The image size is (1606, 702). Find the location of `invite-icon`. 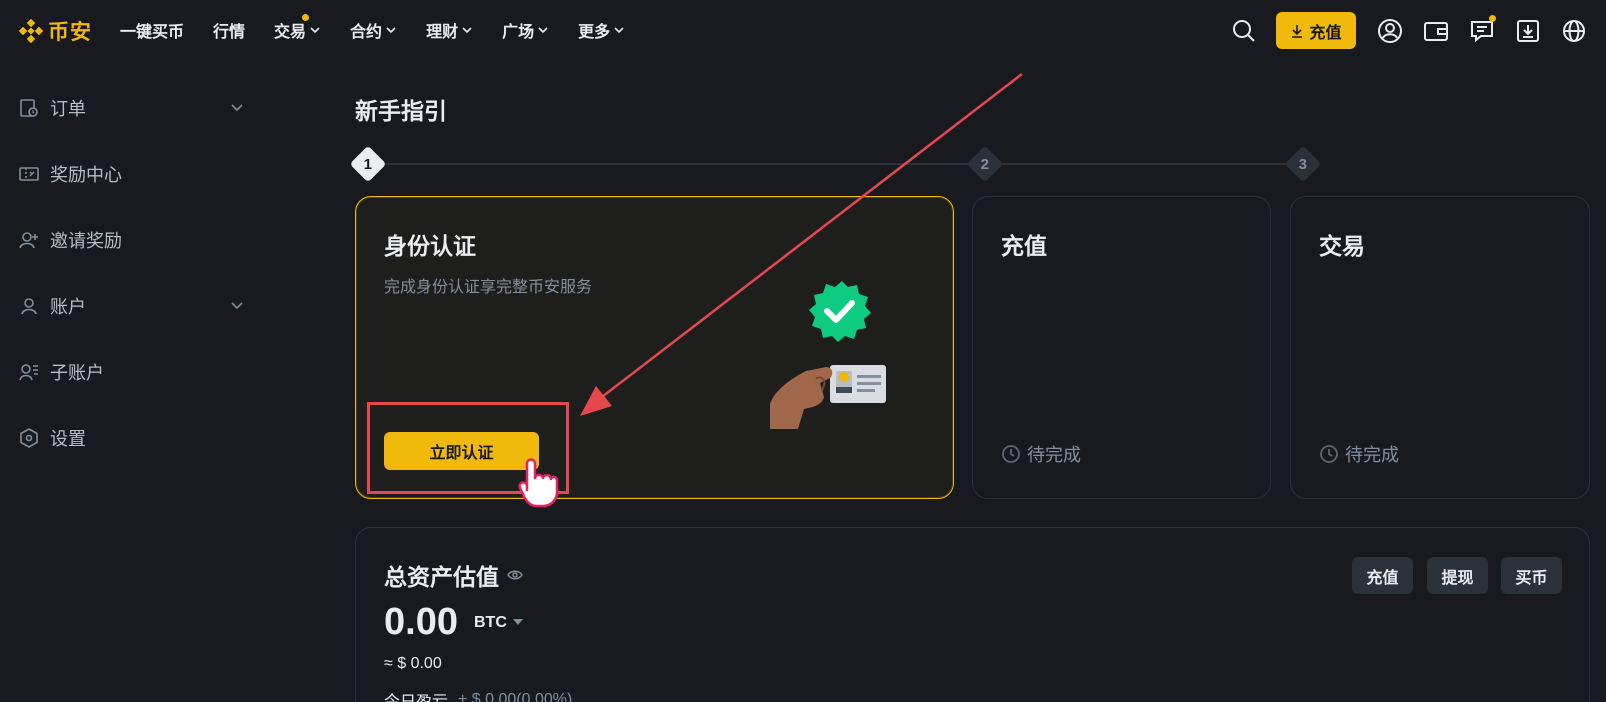

invite-icon is located at coordinates (29, 240).